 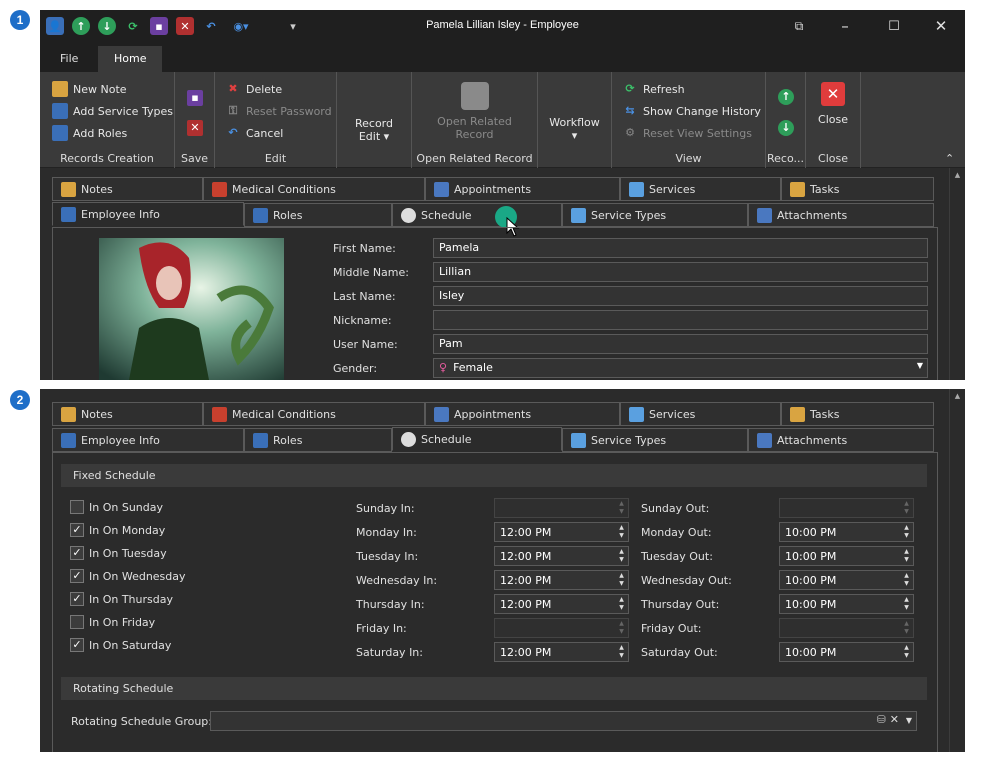 What do you see at coordinates (195, 128) in the screenshot?
I see `save-close-icon: ✕` at bounding box center [195, 128].